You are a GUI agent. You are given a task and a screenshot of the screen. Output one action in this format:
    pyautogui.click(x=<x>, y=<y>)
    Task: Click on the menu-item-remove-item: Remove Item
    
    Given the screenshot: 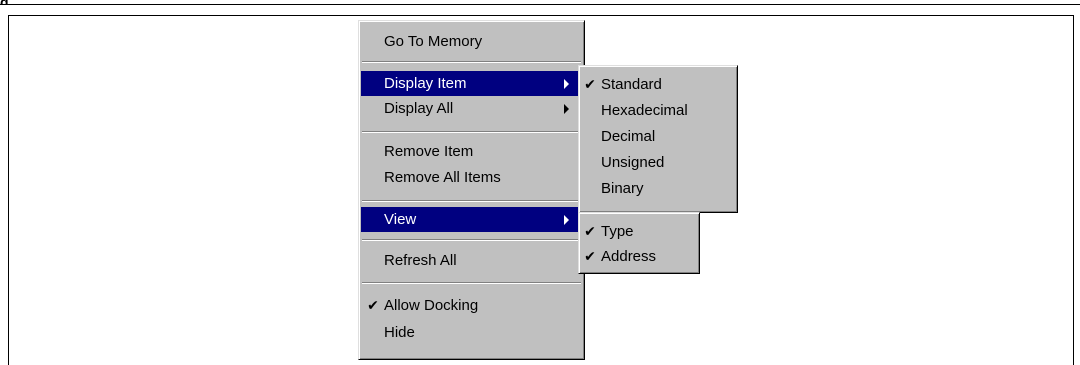 What is the action you would take?
    pyautogui.click(x=471, y=151)
    